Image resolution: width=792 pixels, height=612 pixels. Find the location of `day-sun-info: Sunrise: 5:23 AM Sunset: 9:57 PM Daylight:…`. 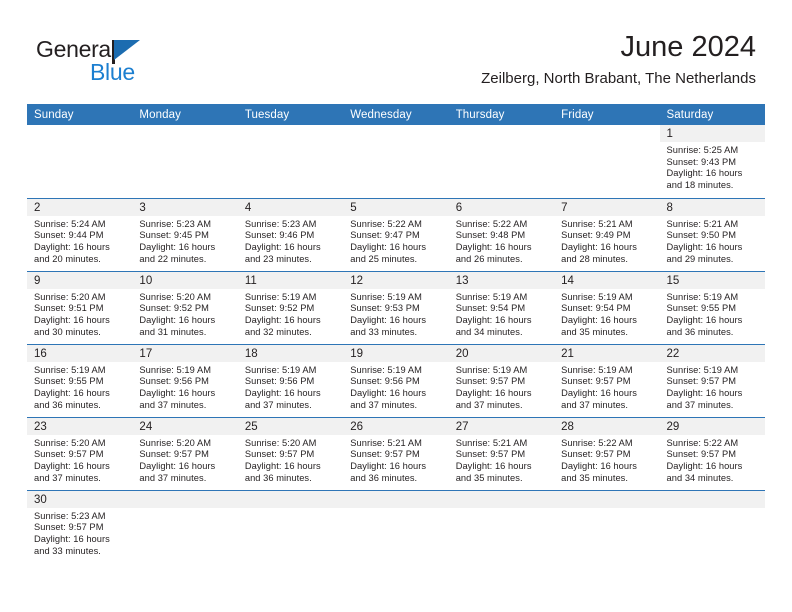

day-sun-info: Sunrise: 5:23 AM Sunset: 9:57 PM Daylight:… is located at coordinates (79, 533).